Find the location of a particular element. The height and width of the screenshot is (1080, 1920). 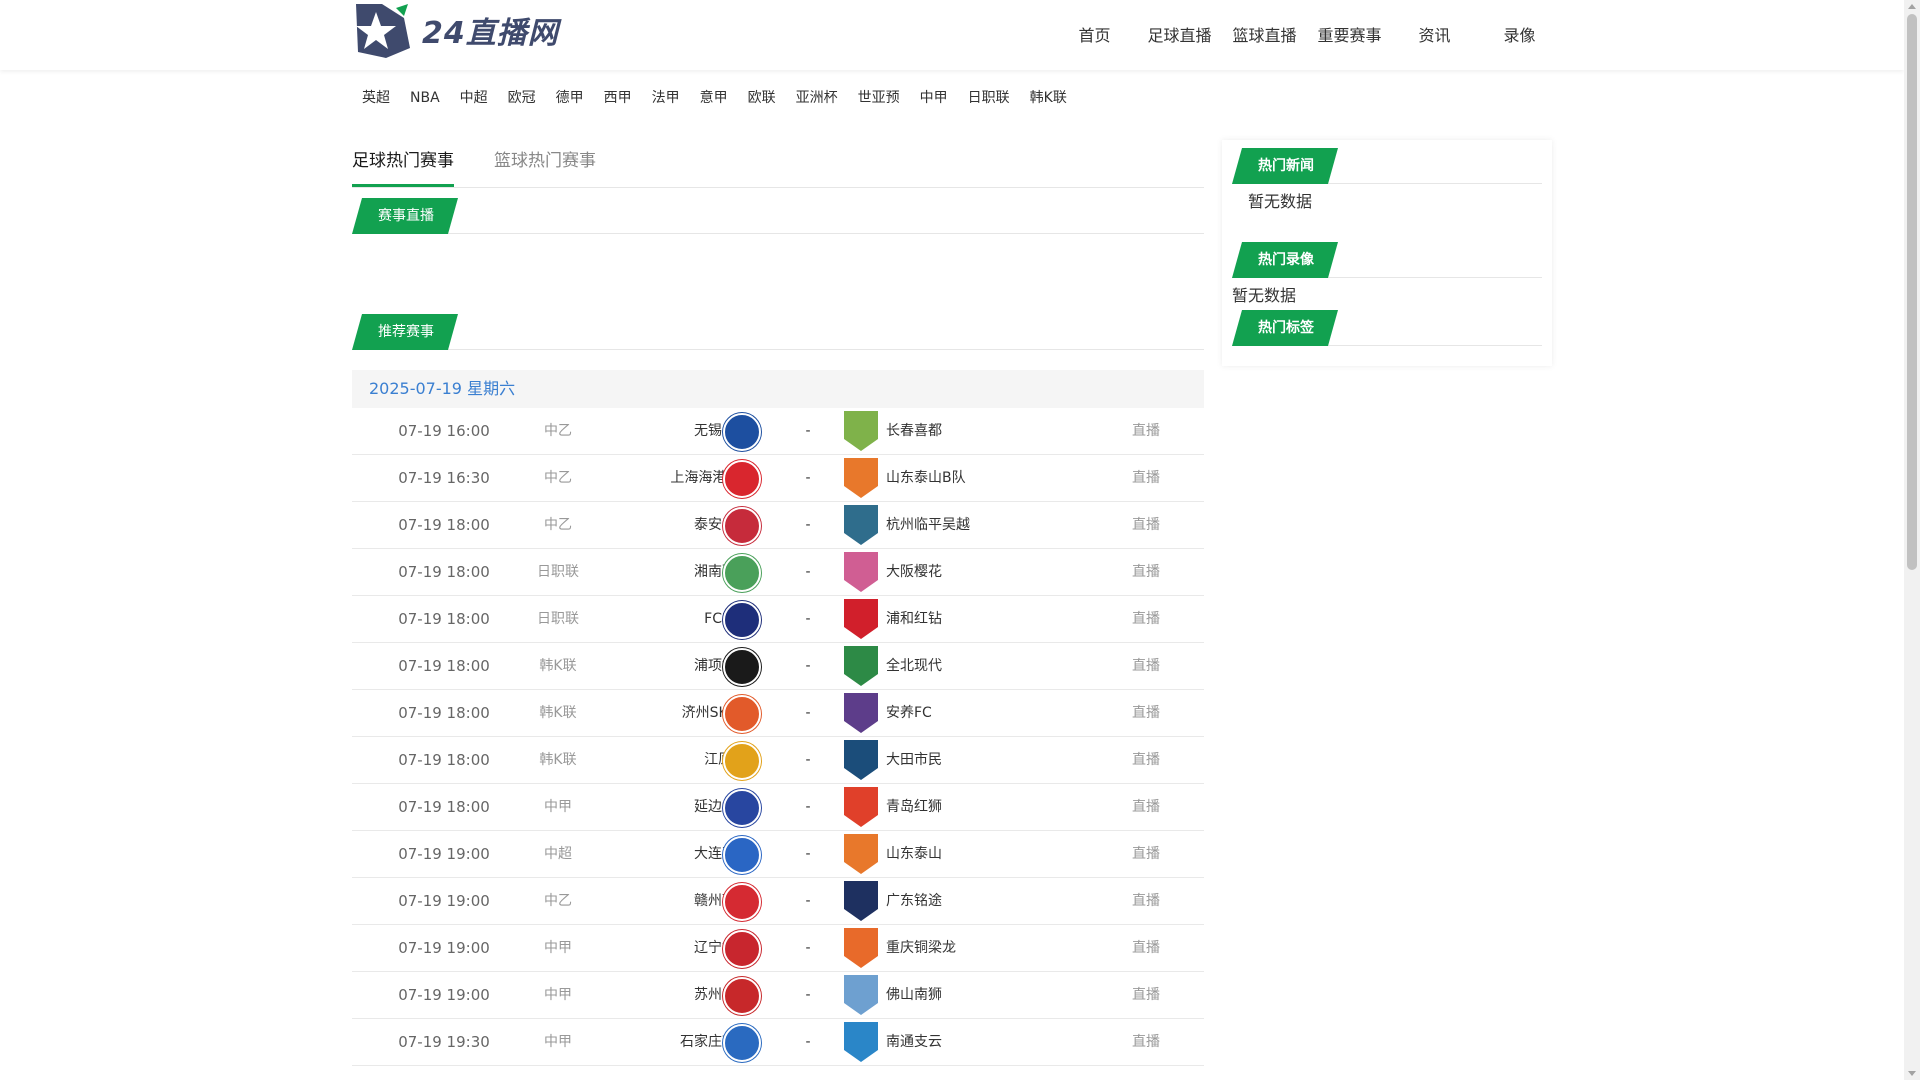

away-team-name: 佛山南狮 is located at coordinates (966, 995).